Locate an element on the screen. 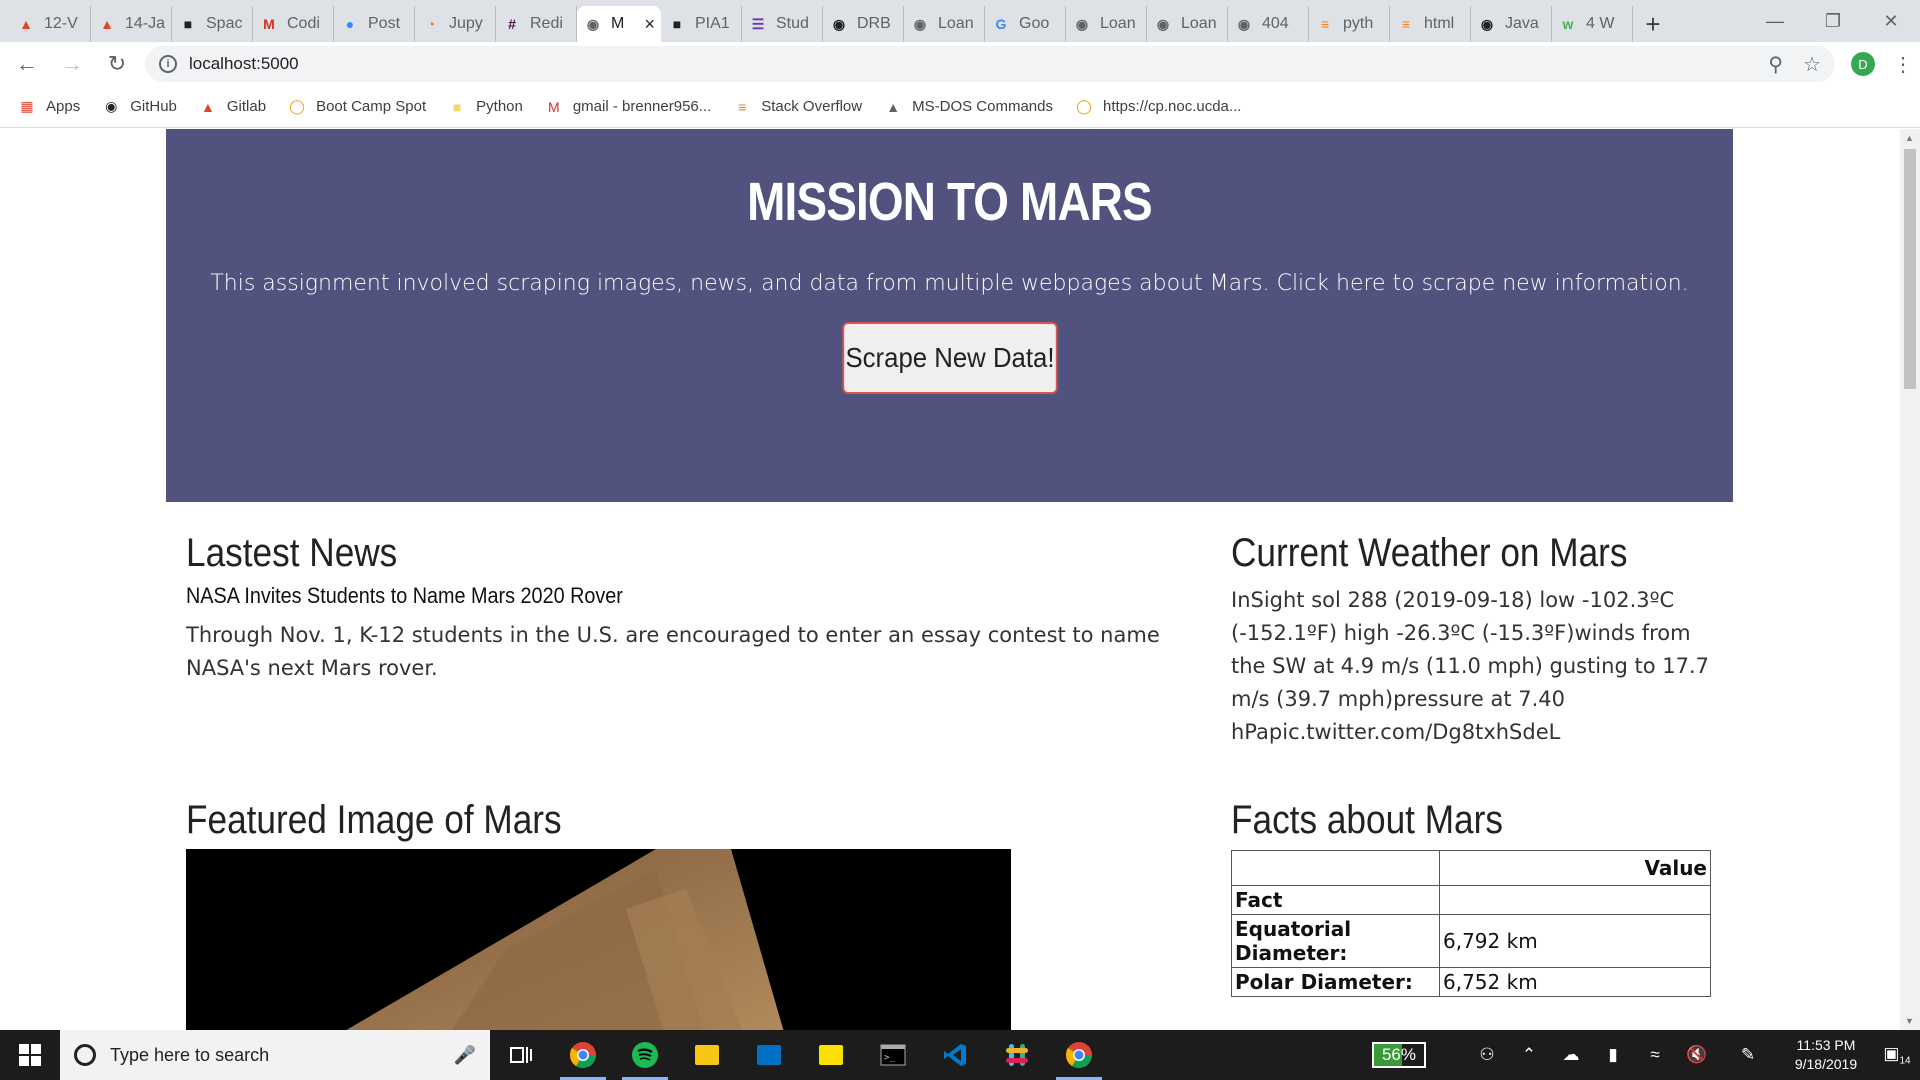 The image size is (1920, 1080). taskbar-search: Type here to search 🎤 is located at coordinates (275, 1055).